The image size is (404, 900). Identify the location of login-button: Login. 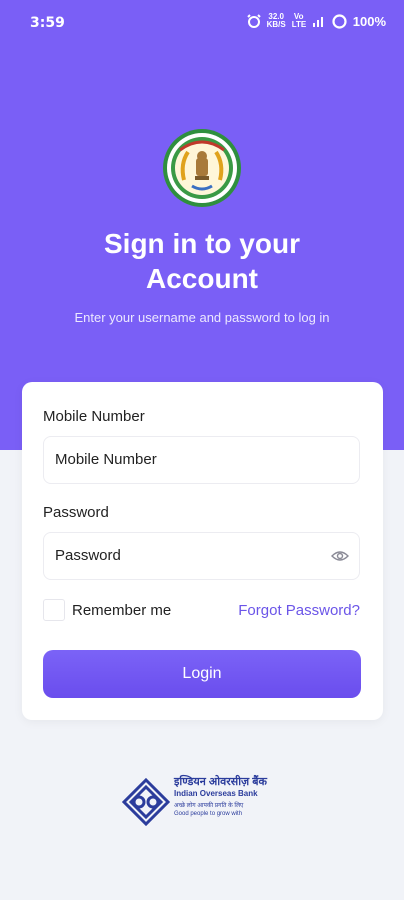
(202, 674).